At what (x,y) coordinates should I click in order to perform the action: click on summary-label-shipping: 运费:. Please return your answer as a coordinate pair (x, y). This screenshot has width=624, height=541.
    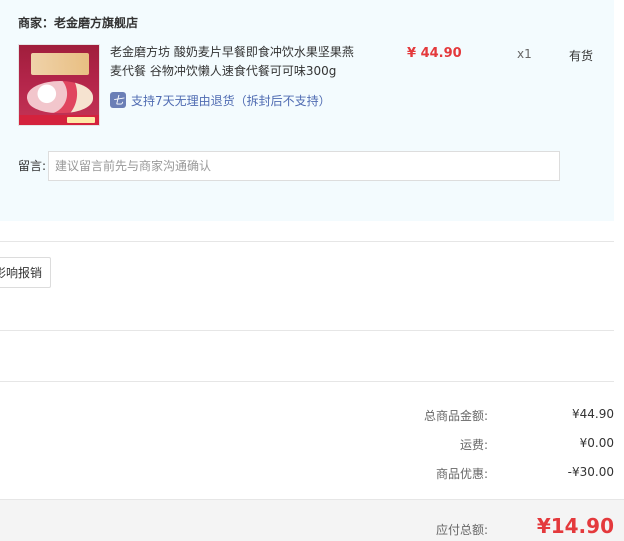
    Looking at the image, I should click on (473, 445).